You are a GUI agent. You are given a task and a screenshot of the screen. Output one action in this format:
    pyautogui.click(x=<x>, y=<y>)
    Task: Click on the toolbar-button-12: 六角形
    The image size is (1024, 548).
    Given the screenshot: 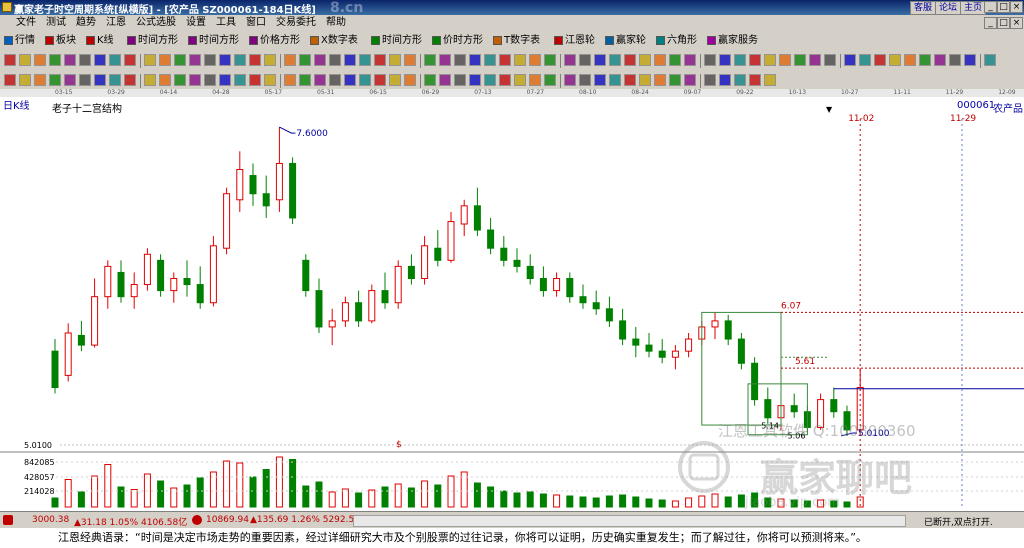 What is the action you would take?
    pyautogui.click(x=676, y=41)
    